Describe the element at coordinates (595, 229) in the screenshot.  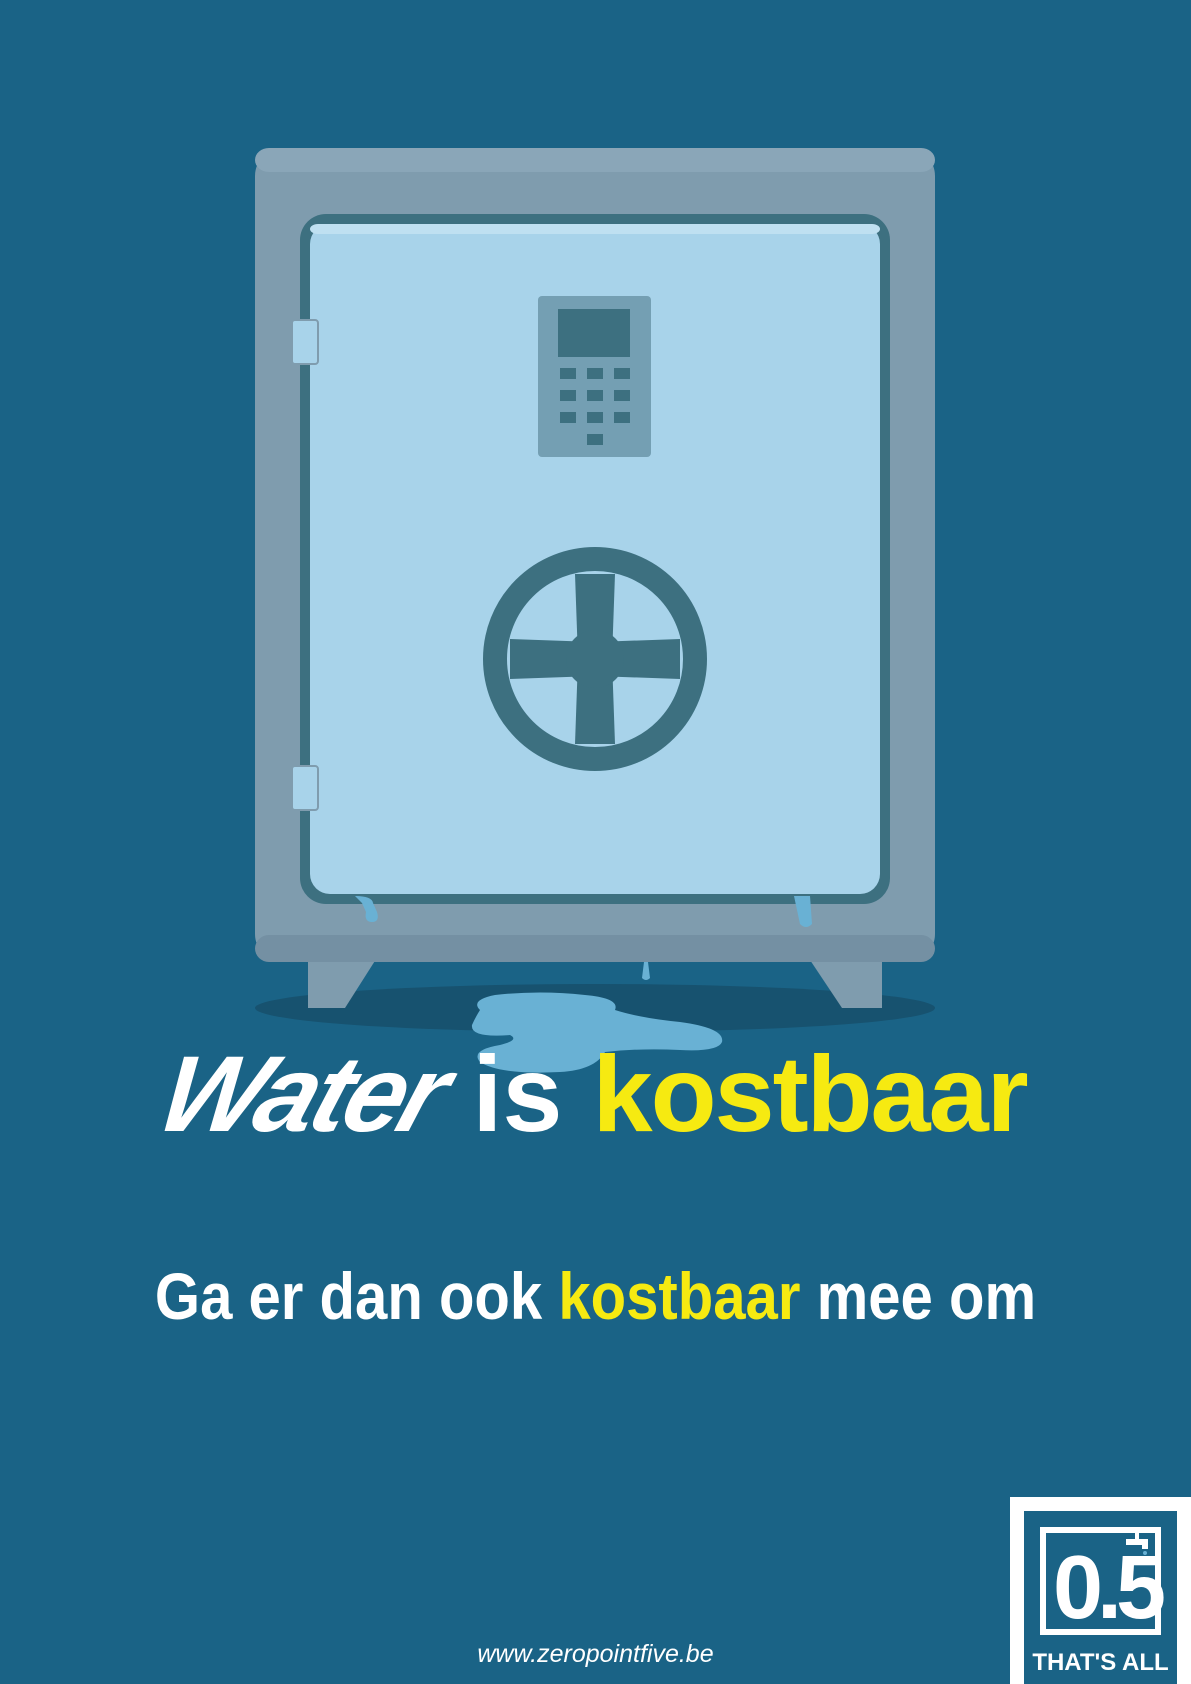
I see `safe-door-shine` at that location.